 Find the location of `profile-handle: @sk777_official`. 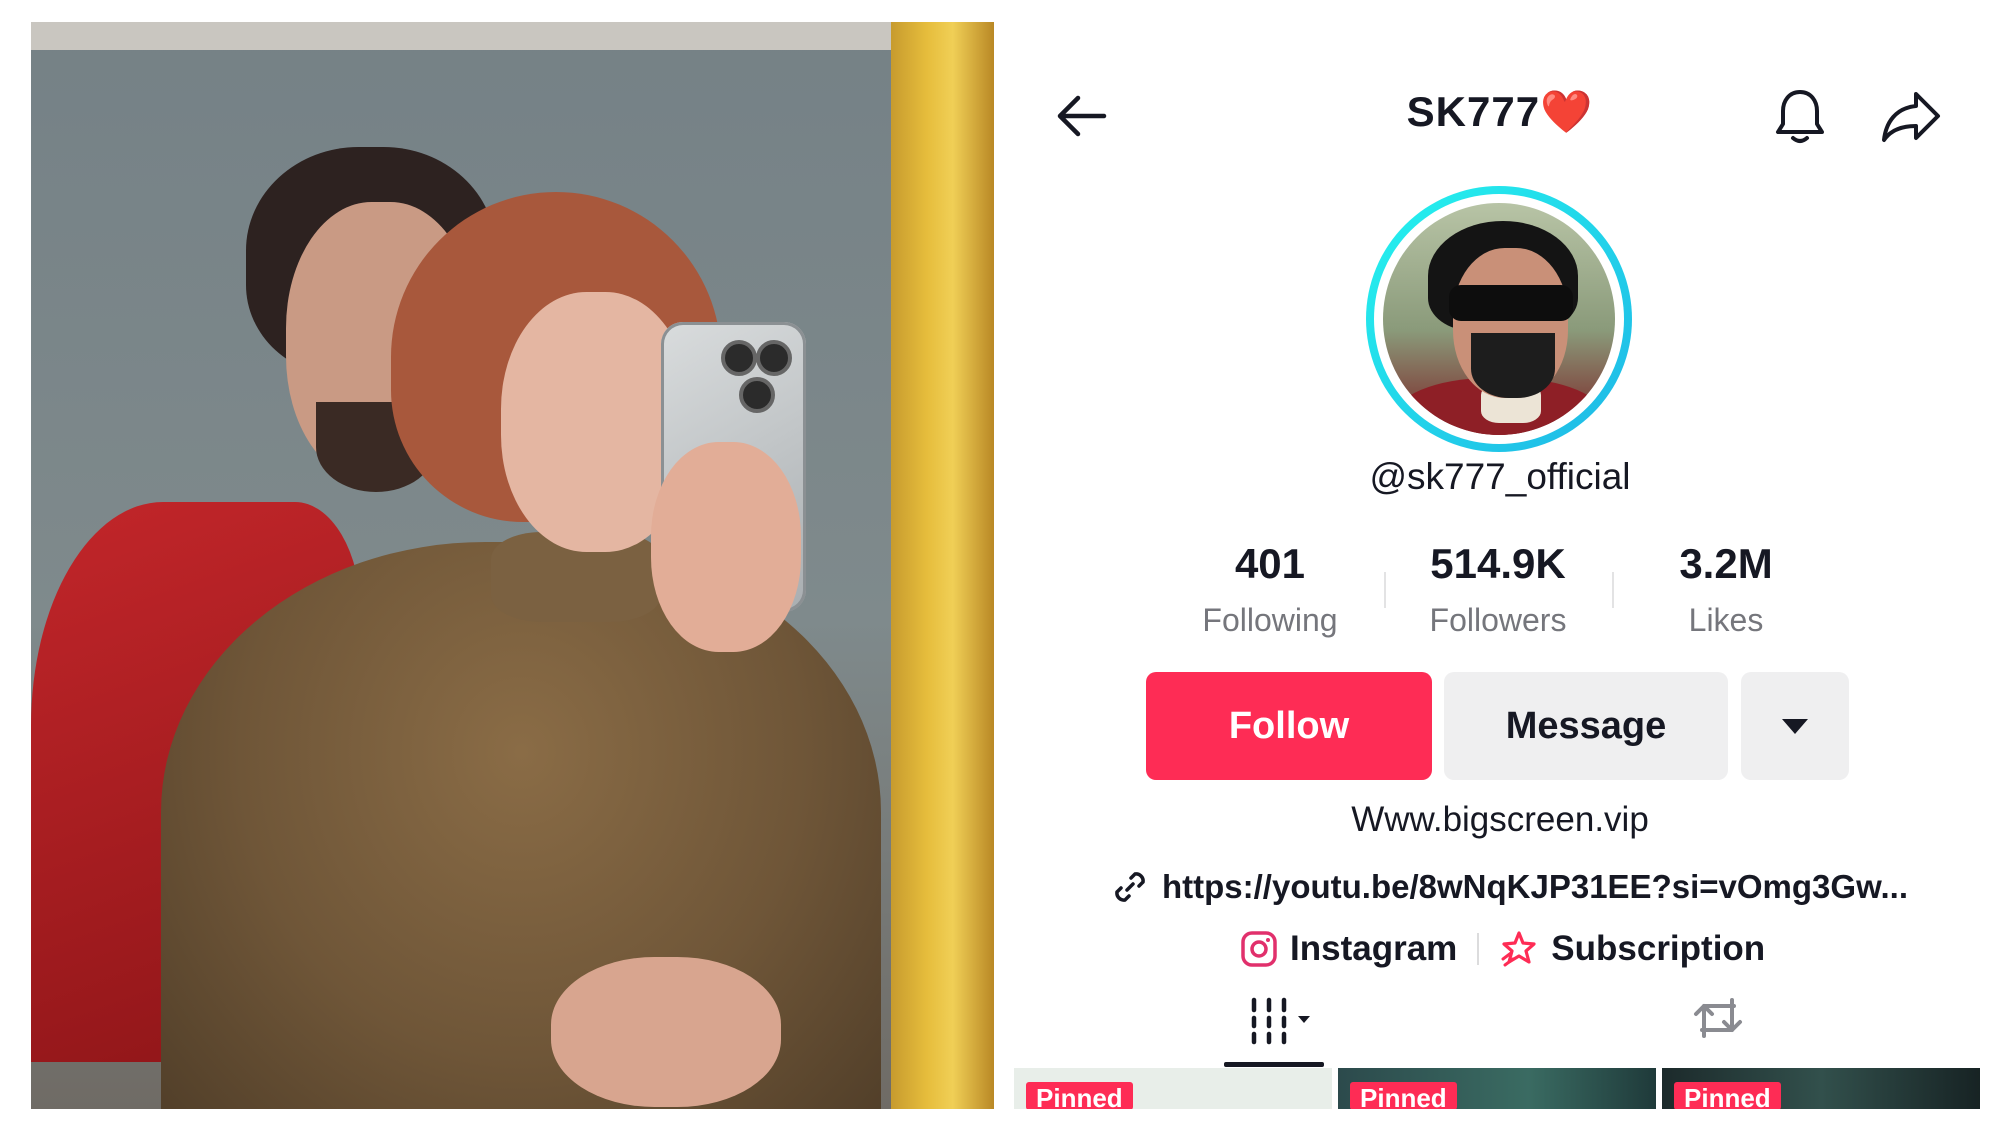

profile-handle: @sk777_official is located at coordinates (1500, 476).